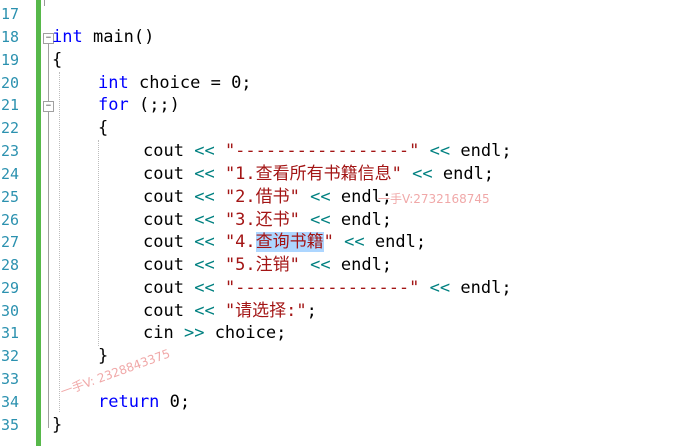 This screenshot has height=446, width=677. Describe the element at coordinates (48, 106) in the screenshot. I see `collapse-for-icon: −` at that location.